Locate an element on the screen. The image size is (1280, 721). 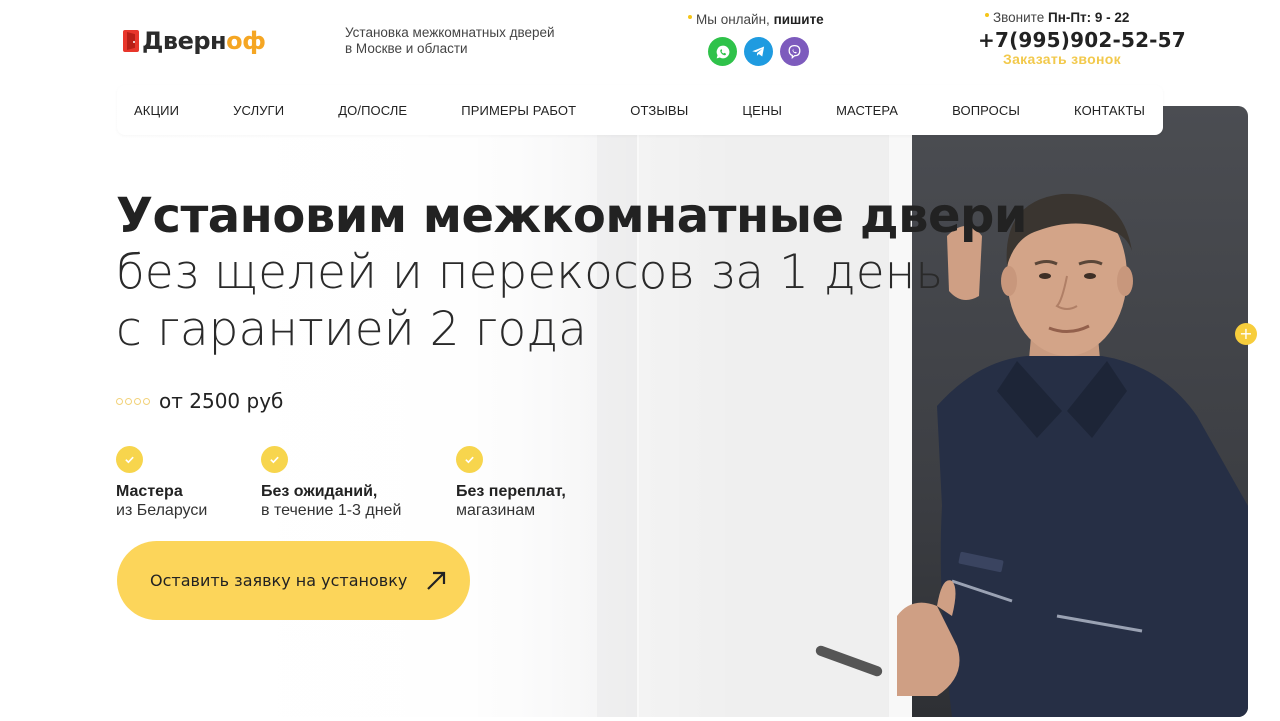
messenger-links is located at coordinates (758, 51).